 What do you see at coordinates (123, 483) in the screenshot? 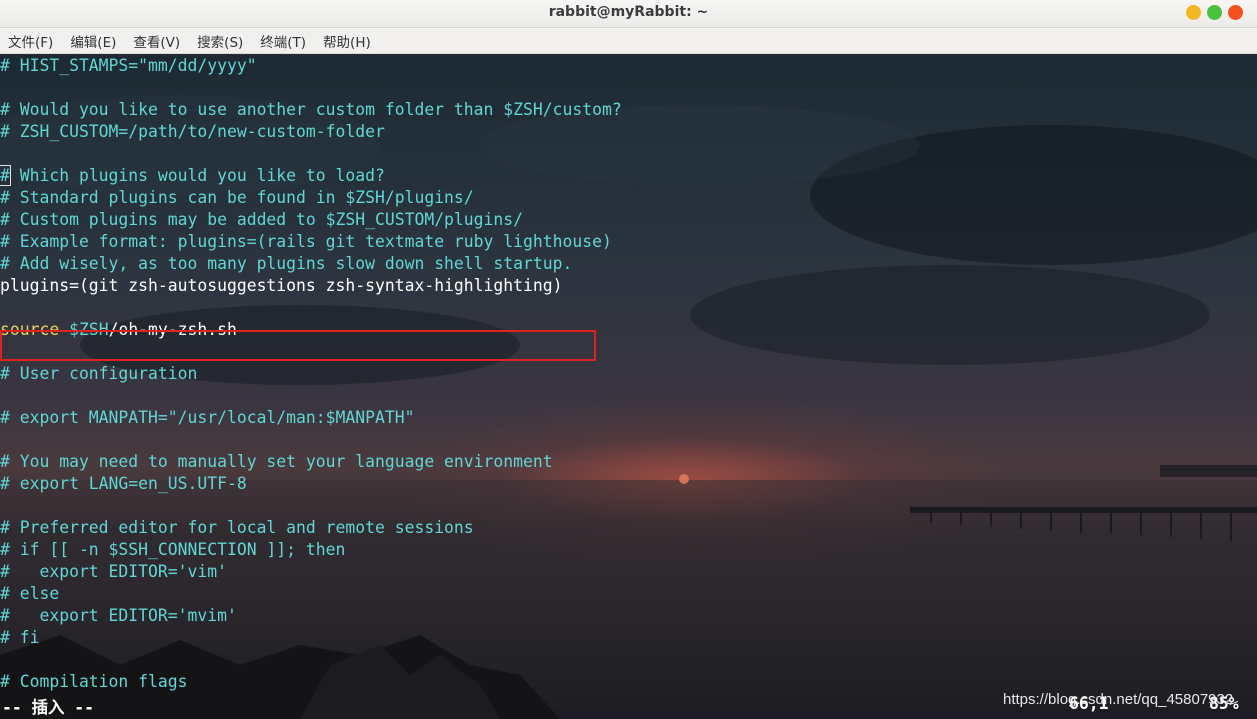
I see `code-line: # export LANG=en_US.UTF-8` at bounding box center [123, 483].